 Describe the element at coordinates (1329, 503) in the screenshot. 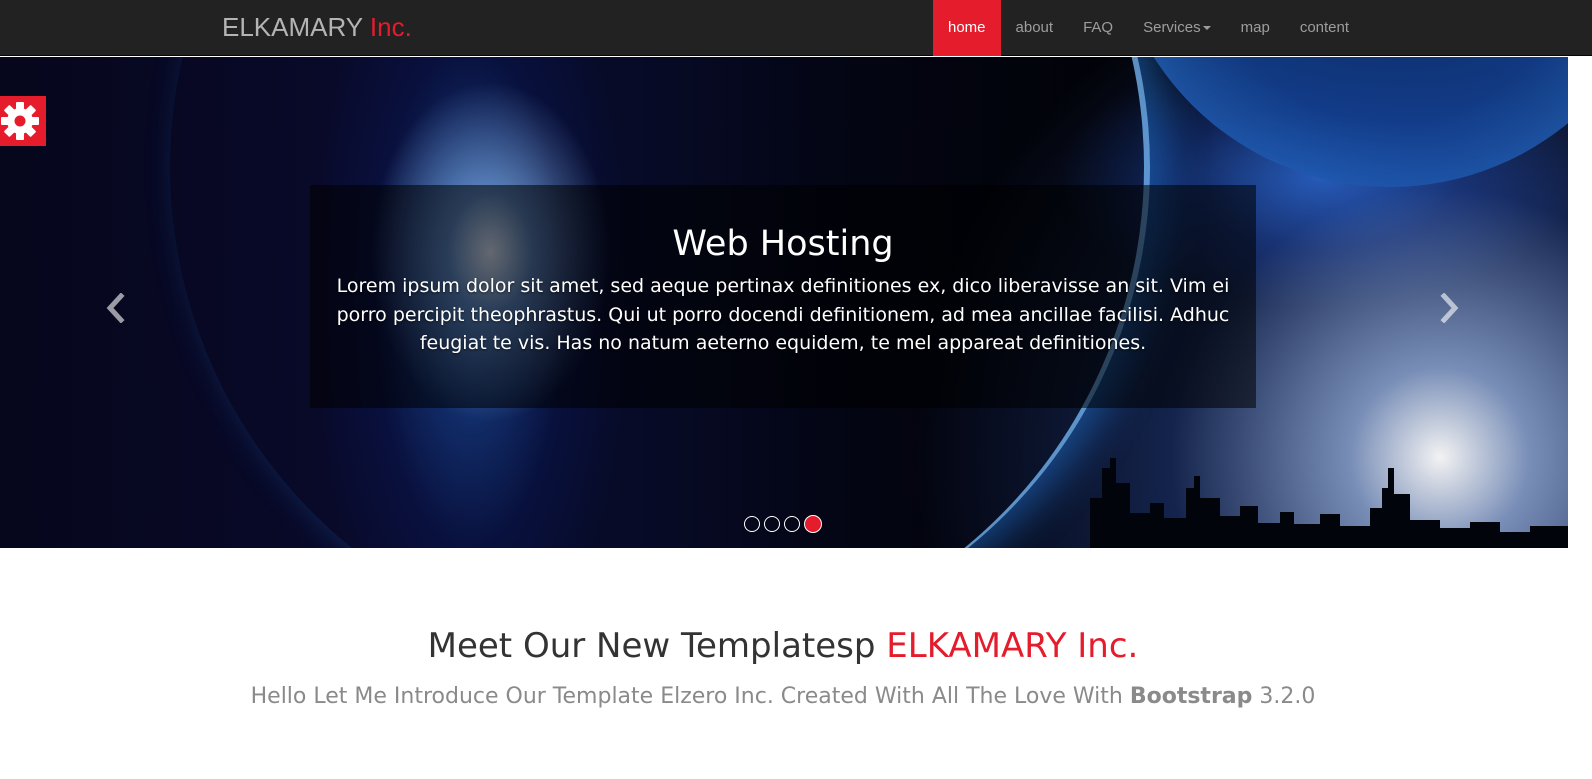

I see `city-skyline-graphic` at that location.